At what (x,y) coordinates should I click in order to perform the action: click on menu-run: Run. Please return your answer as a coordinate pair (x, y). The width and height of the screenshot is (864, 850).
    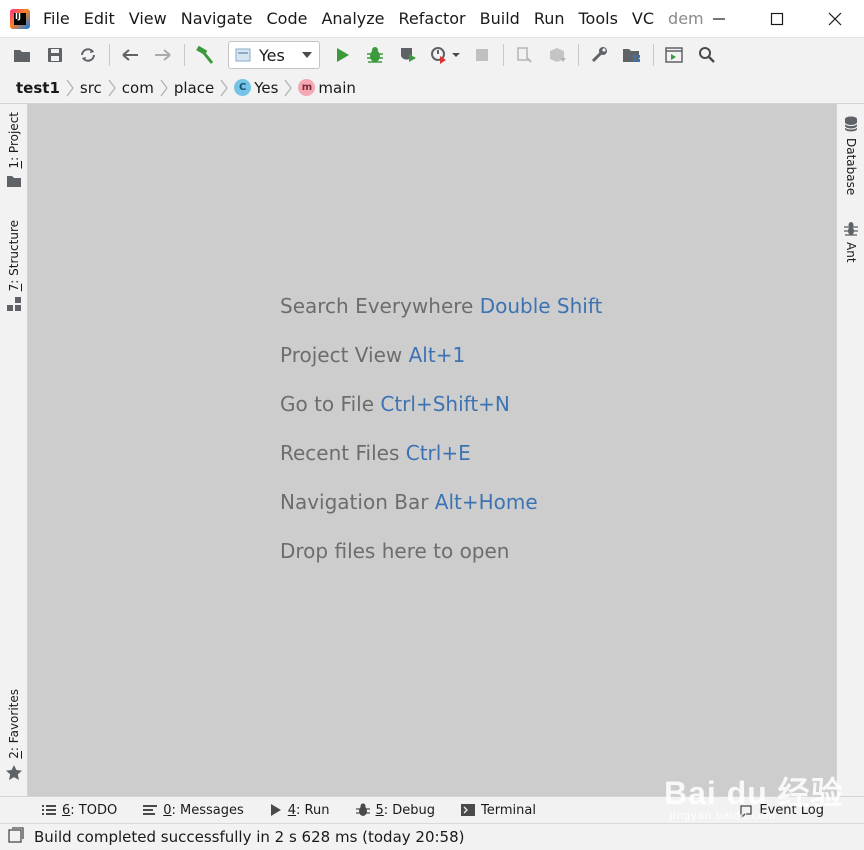
    Looking at the image, I should click on (549, 19).